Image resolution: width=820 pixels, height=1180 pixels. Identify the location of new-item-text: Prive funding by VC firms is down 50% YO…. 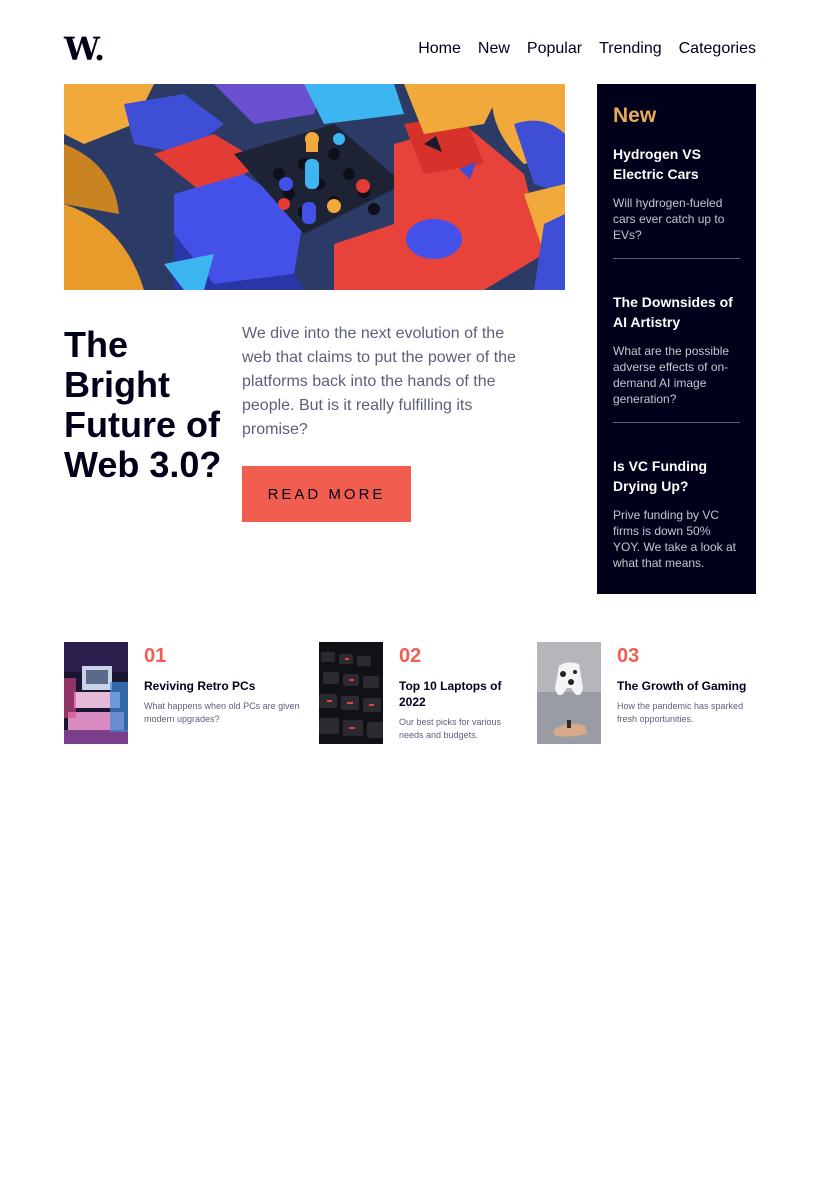
(674, 539).